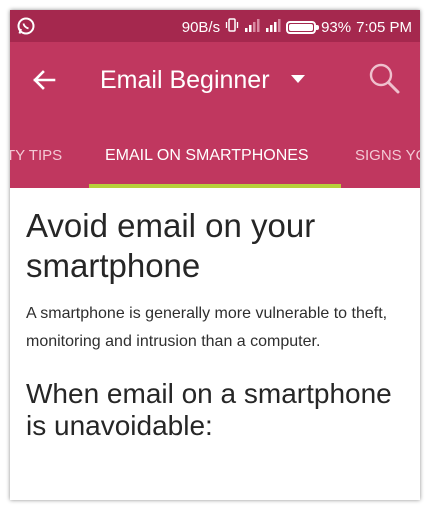  Describe the element at coordinates (273, 27) in the screenshot. I see `signal-data-icon` at that location.